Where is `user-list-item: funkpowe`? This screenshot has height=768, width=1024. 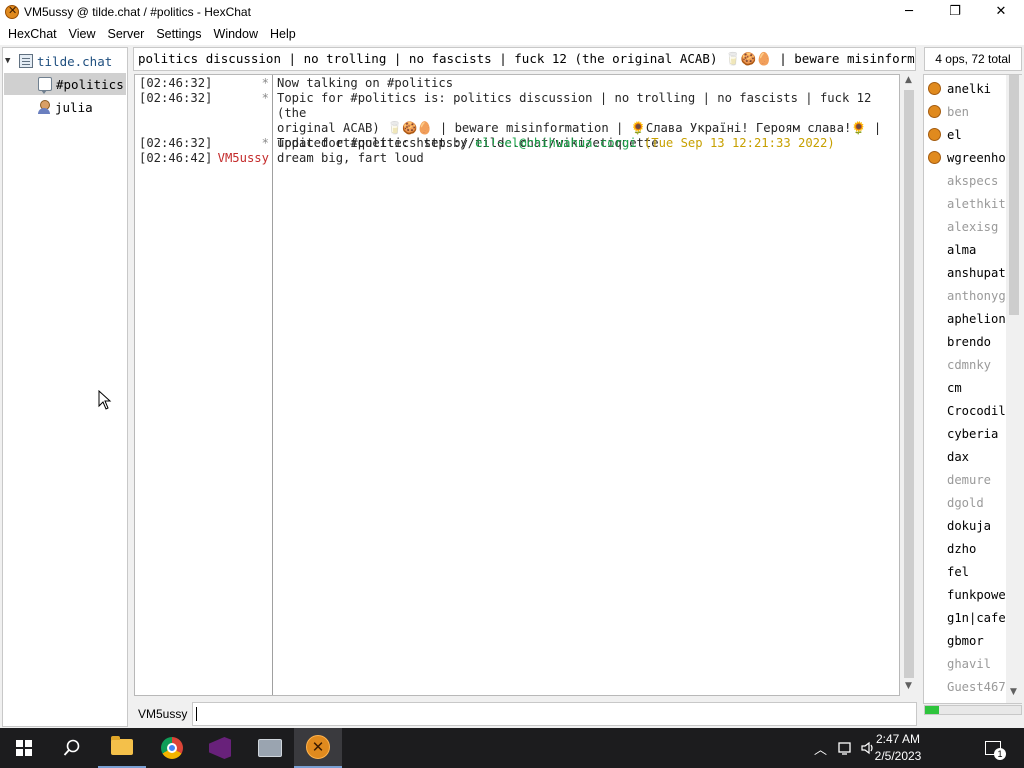
user-list-item: funkpowe is located at coordinates (965, 594).